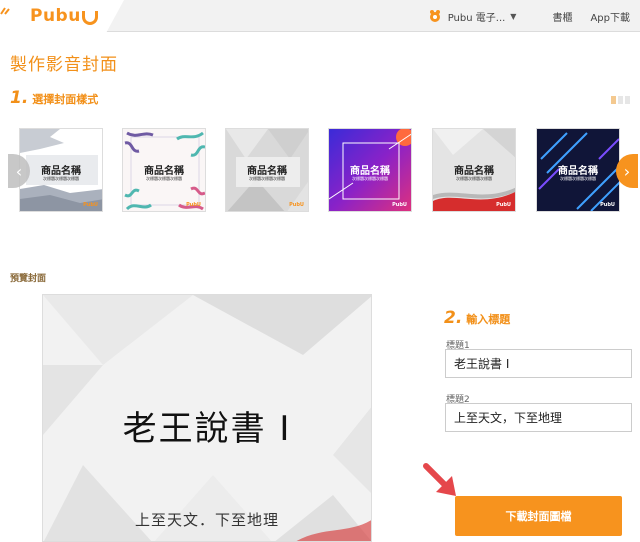  Describe the element at coordinates (453, 318) in the screenshot. I see `step2-number: 2.` at that location.